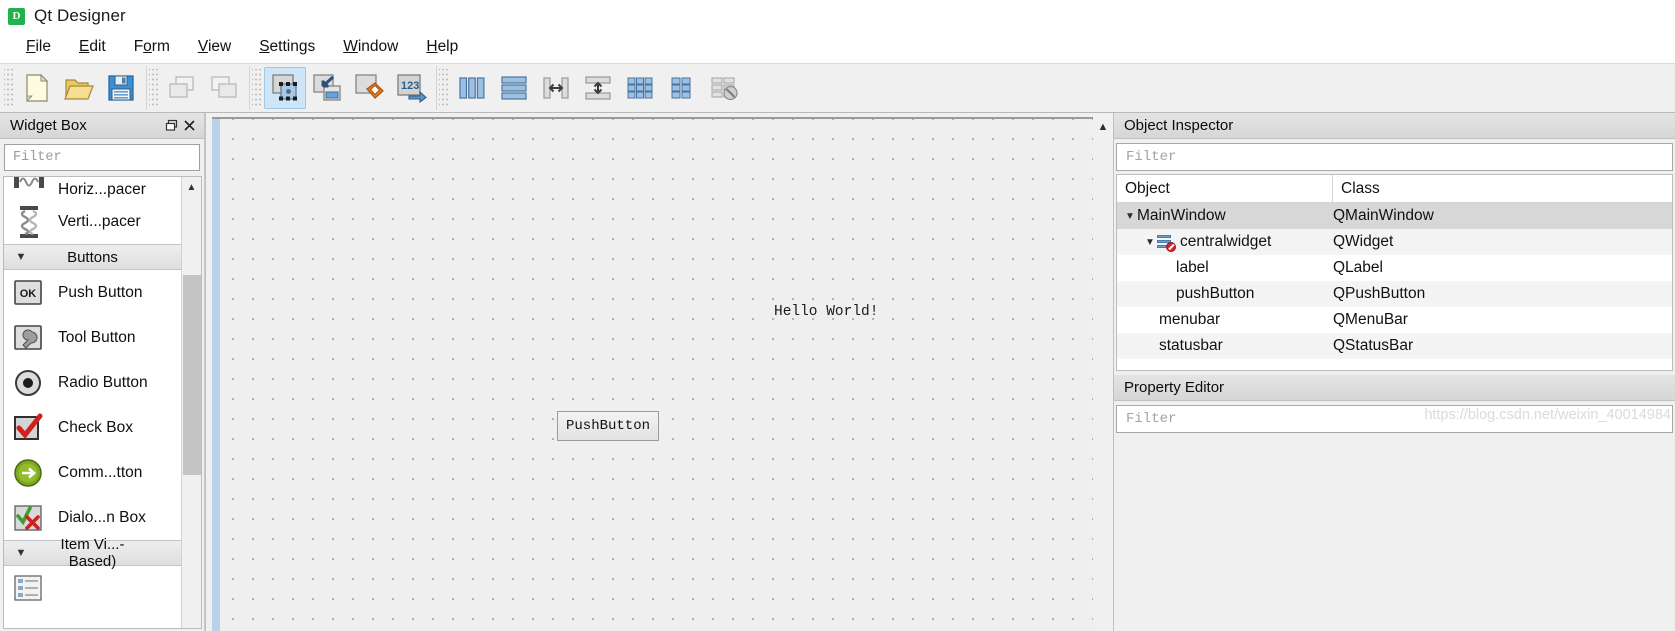 This screenshot has width=1675, height=631. I want to click on tree-row: label QLabel, so click(1394, 268).